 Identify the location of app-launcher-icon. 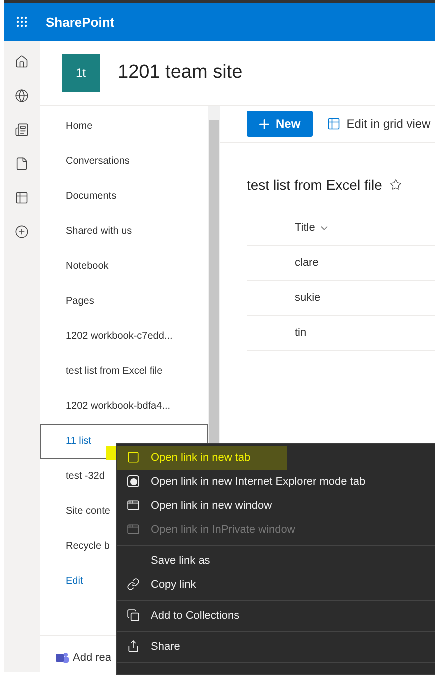
(22, 22).